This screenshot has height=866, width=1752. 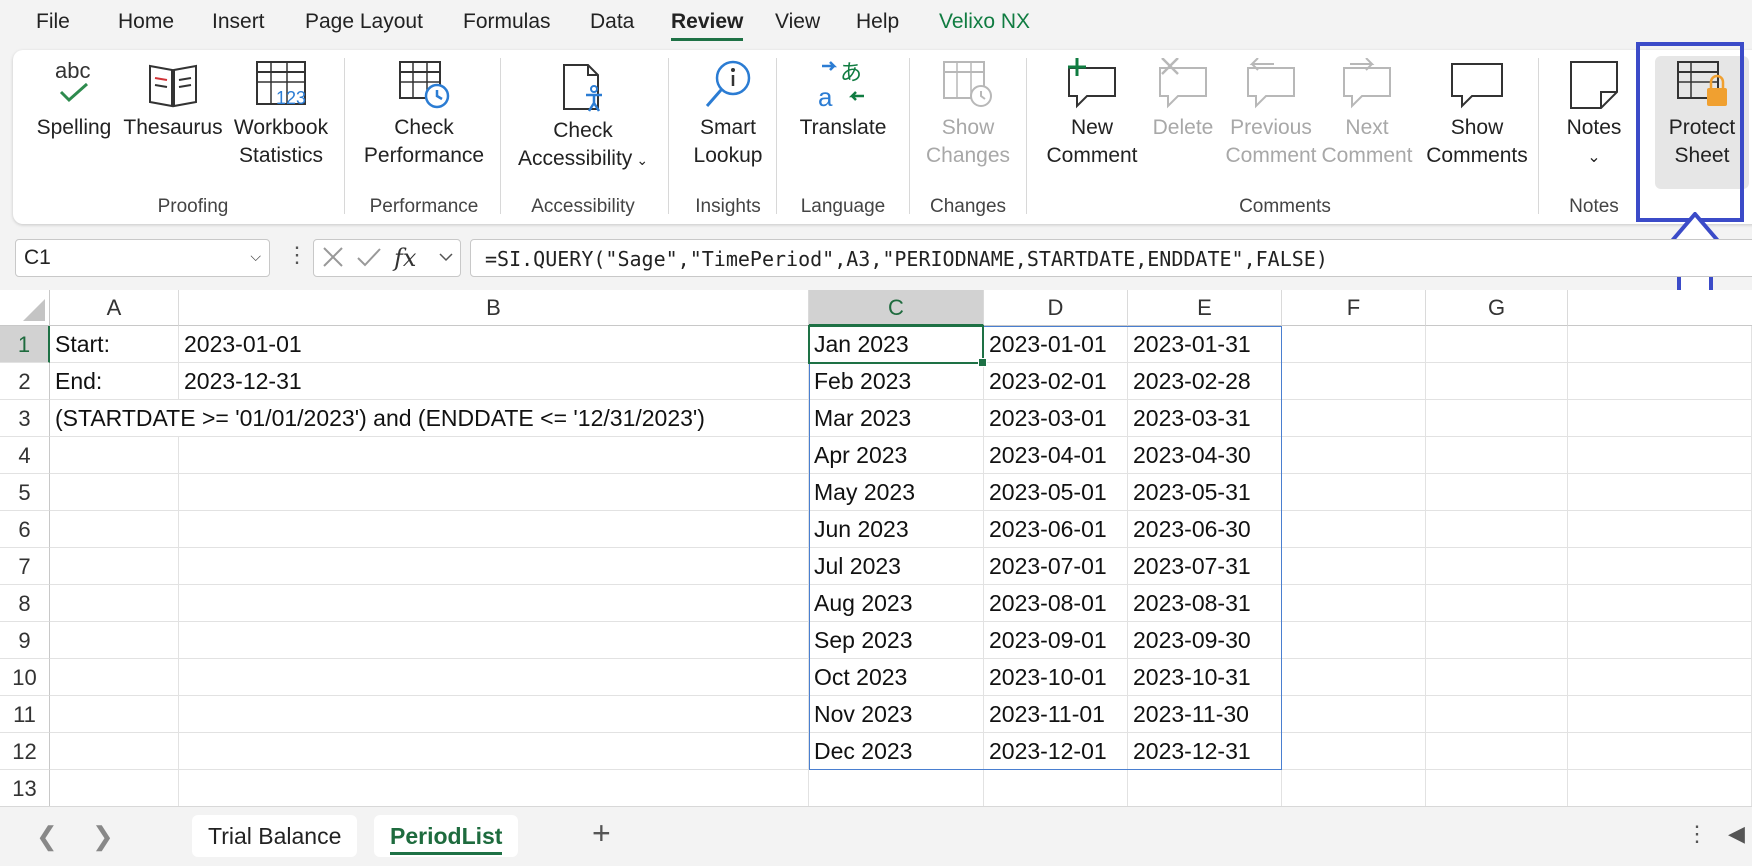 What do you see at coordinates (1205, 492) in the screenshot?
I see `cell-e5: 2023-05-31` at bounding box center [1205, 492].